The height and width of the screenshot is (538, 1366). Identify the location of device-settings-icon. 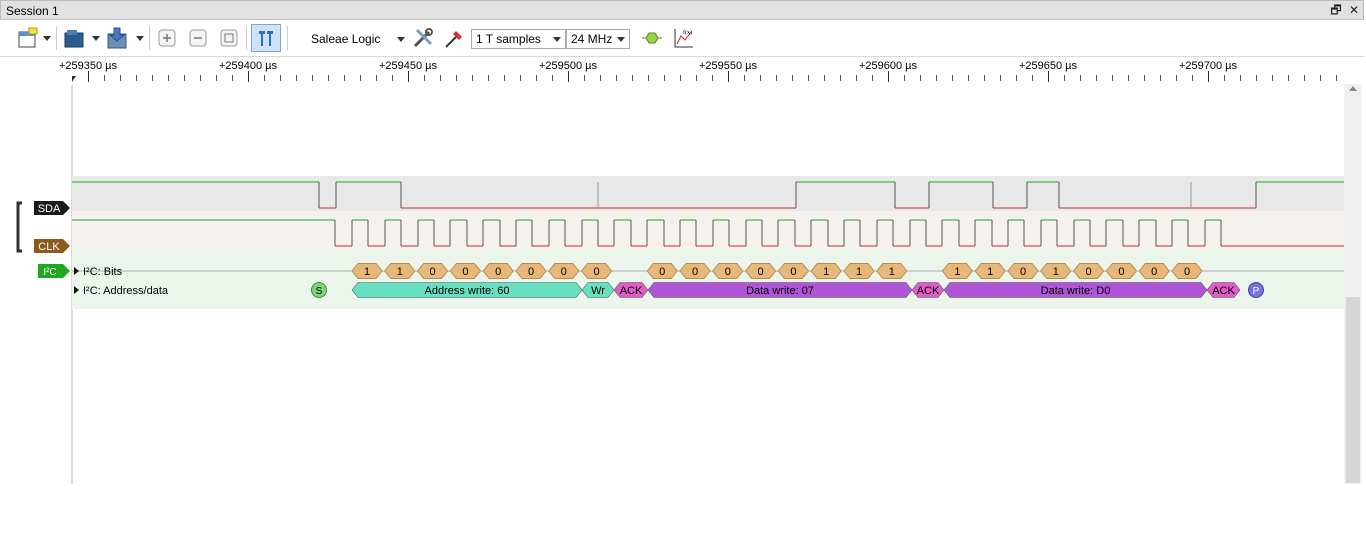
(423, 38).